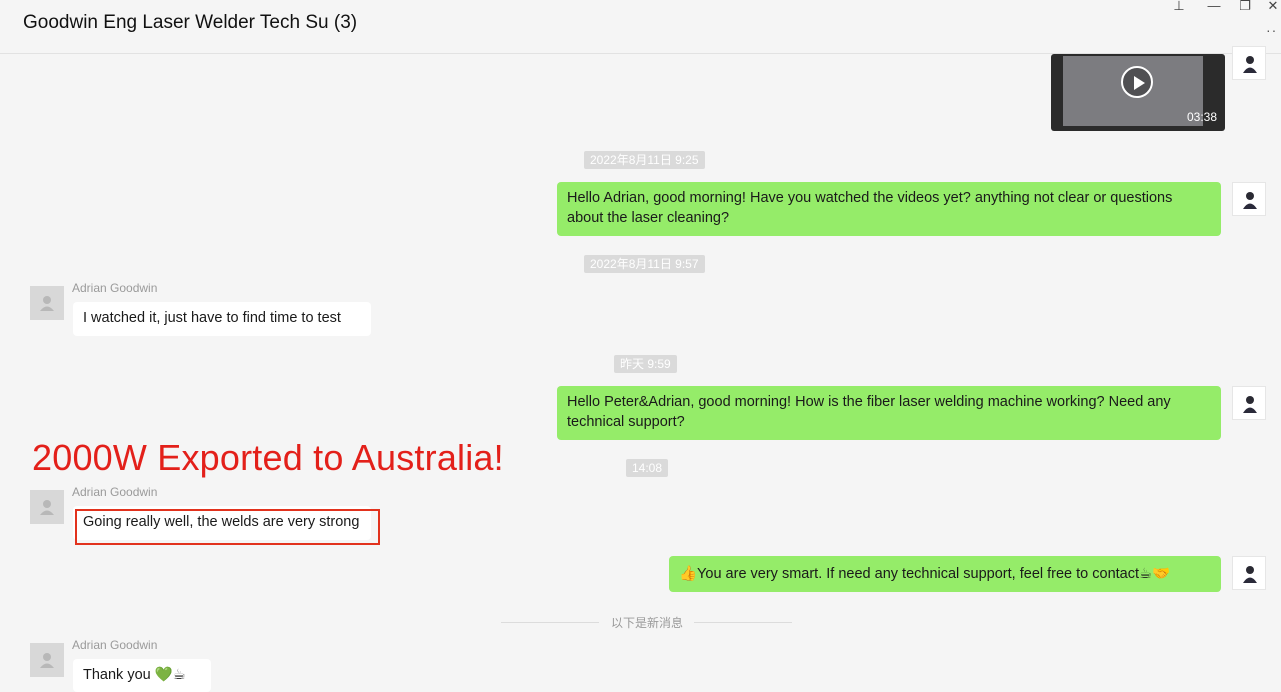 This screenshot has width=1281, height=692. I want to click on close-button: ✕, so click(1272, 7).